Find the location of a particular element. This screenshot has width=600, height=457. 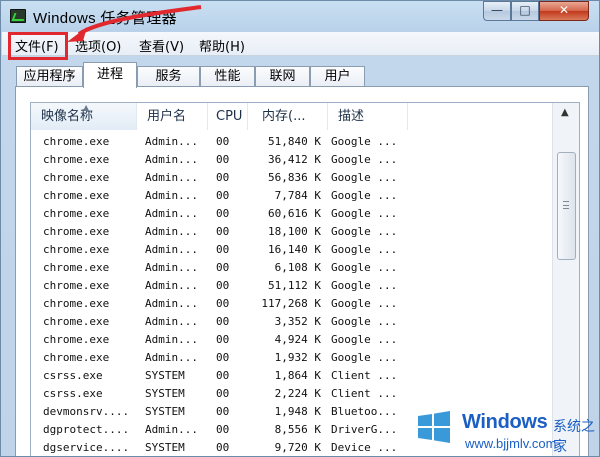

scrollbar-grip-icon is located at coordinates (566, 205).